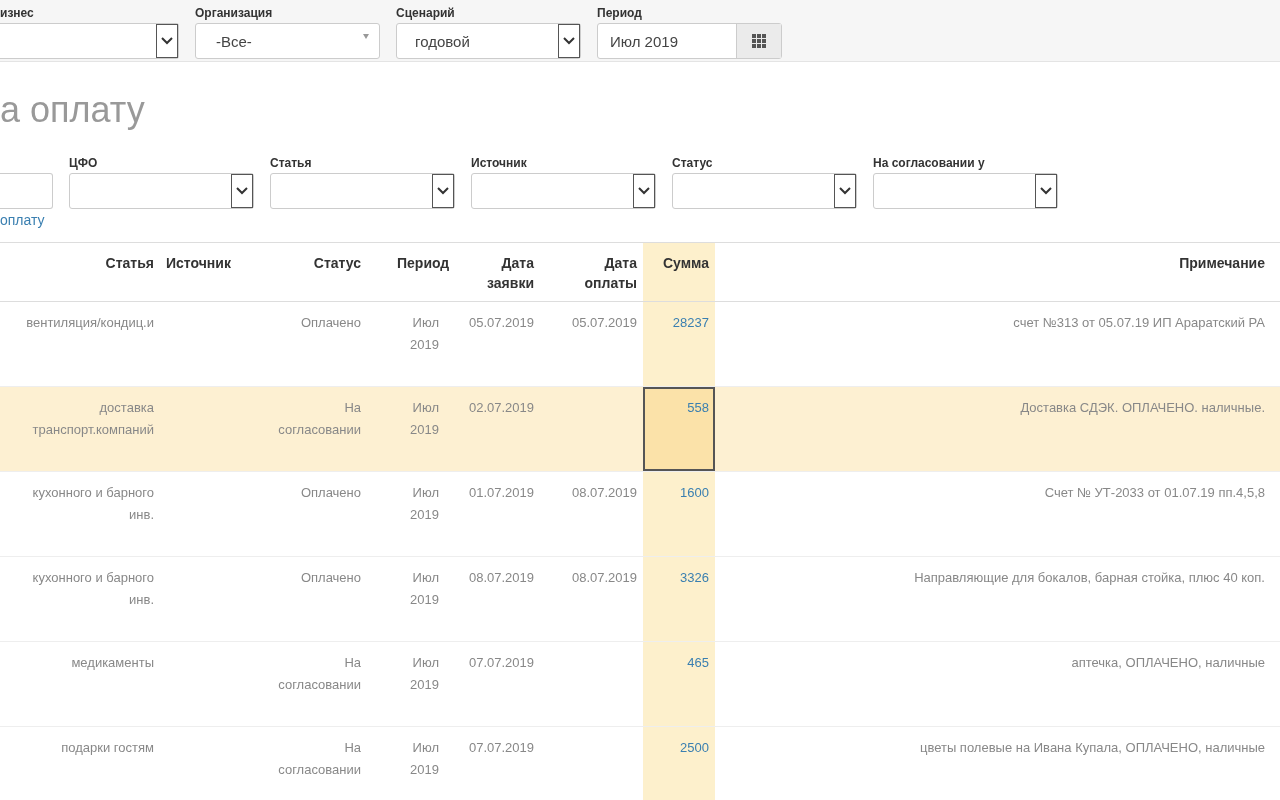 The height and width of the screenshot is (800, 1280). I want to click on table-row: медикаменты На согласовании Июл 2019 07.07.2019 465 аптечка, ОПЛАЧЕНО, наличные, so click(640, 684).